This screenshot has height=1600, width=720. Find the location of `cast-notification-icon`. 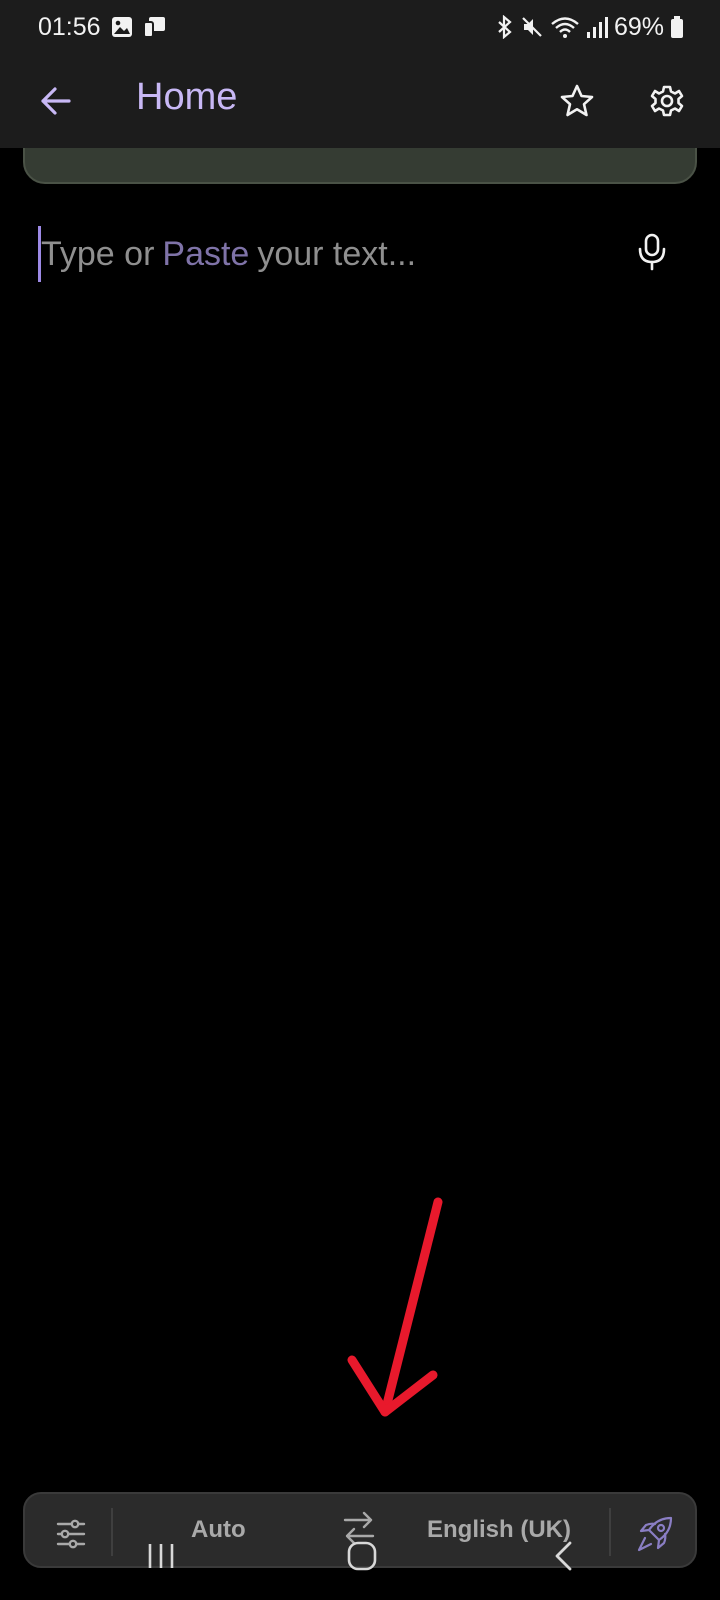

cast-notification-icon is located at coordinates (154, 27).